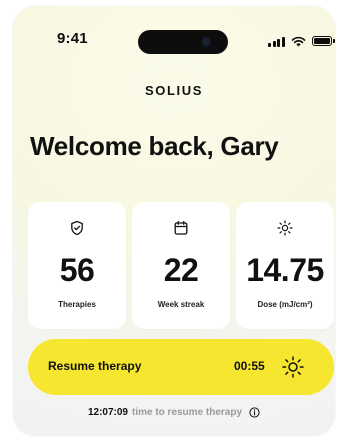  Describe the element at coordinates (285, 304) in the screenshot. I see `stat-label: Dose (mJ/cm²)` at that location.